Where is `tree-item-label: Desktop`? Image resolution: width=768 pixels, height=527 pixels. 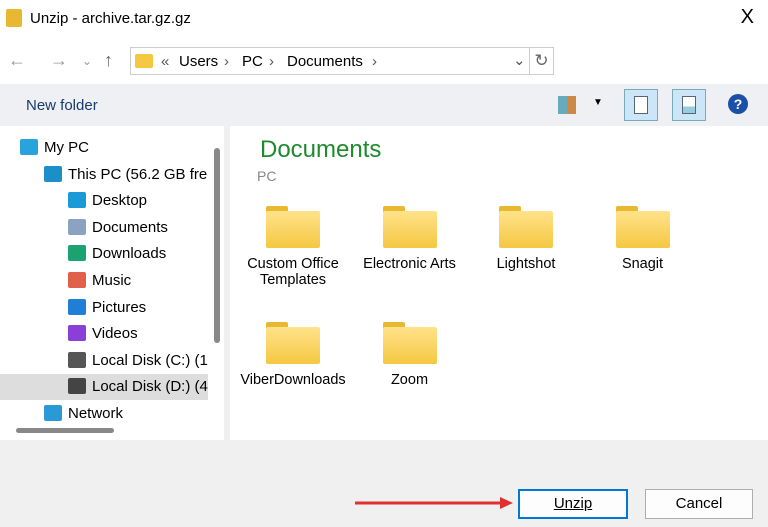
tree-item-label: Desktop is located at coordinates (120, 201).